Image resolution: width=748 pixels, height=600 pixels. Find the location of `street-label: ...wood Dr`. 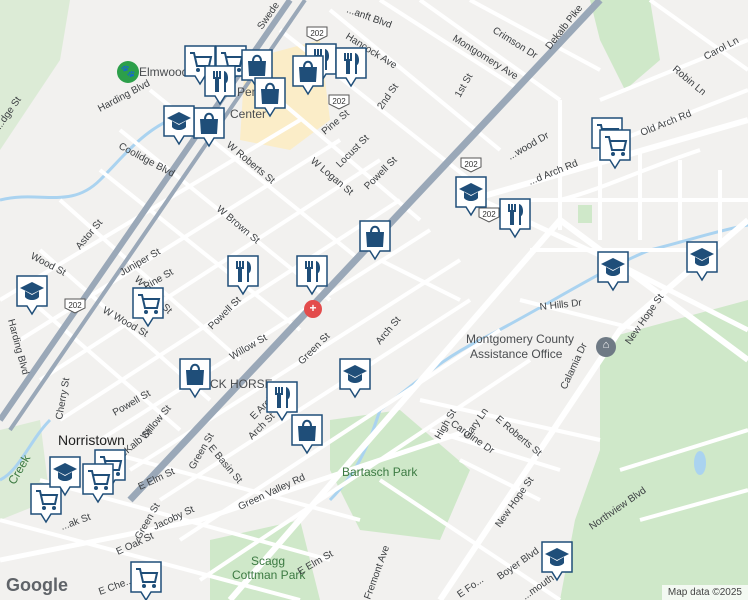

street-label: ...wood Dr is located at coordinates (529, 146).